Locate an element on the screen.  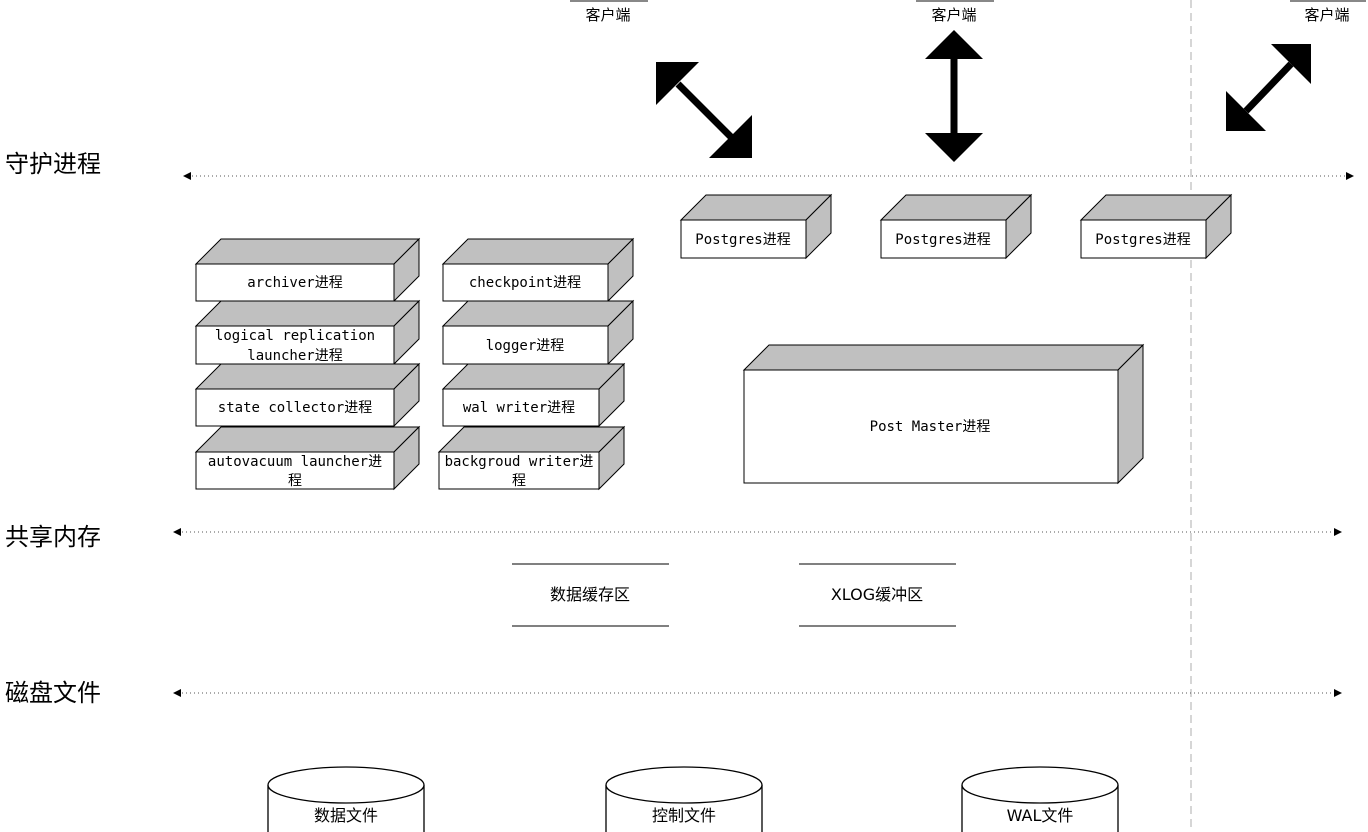
logical-replication-launcher-box: logical replication launcher进程 is located at coordinates (307, 332).